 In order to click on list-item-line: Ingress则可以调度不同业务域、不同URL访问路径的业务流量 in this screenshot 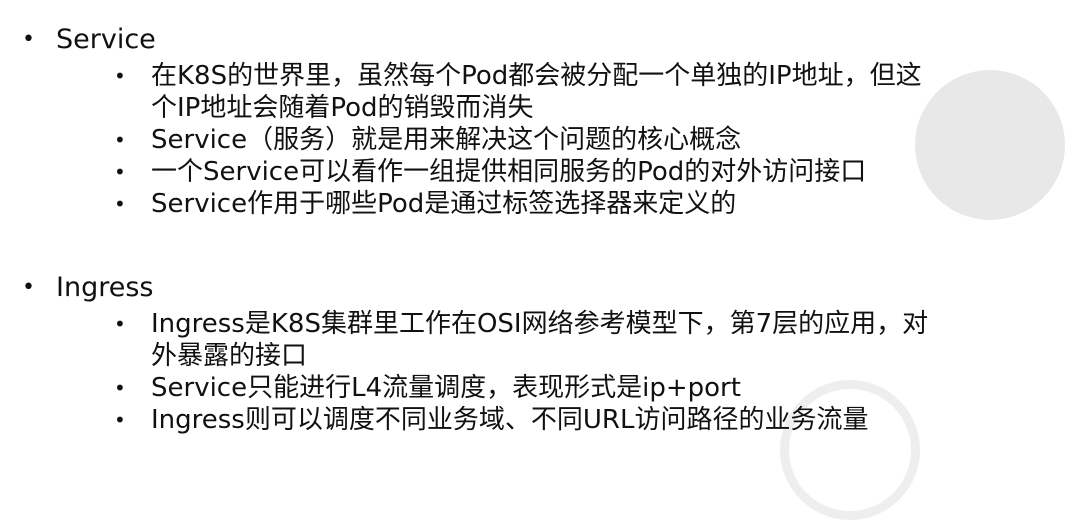, I will do `click(510, 420)`.